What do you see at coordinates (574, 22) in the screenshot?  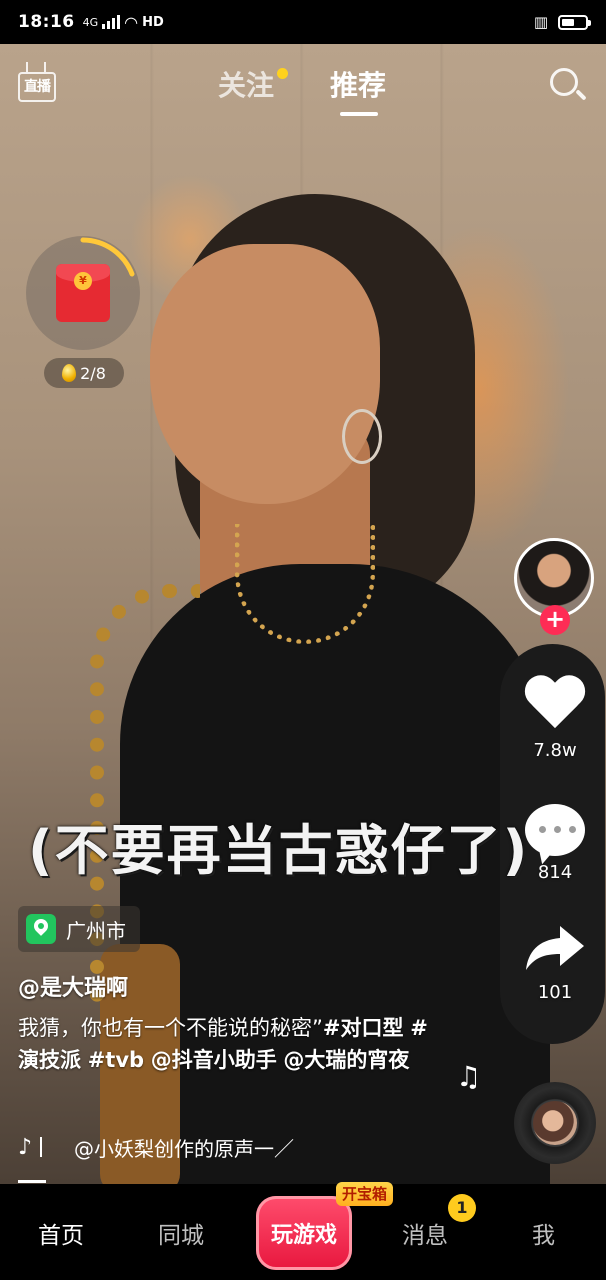 I see `battery-icon` at bounding box center [574, 22].